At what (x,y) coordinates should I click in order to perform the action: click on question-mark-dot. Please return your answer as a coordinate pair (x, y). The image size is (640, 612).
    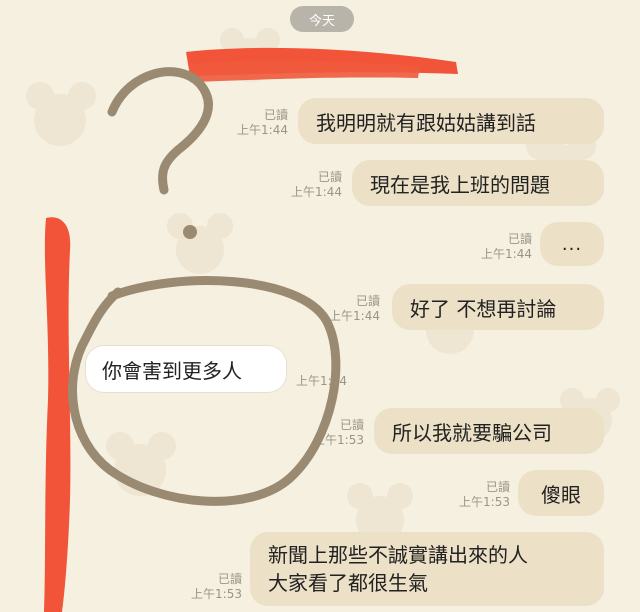
    Looking at the image, I should click on (190, 232).